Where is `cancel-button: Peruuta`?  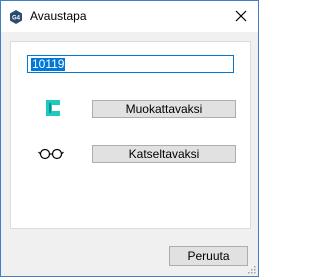
cancel-button: Peruuta is located at coordinates (208, 256).